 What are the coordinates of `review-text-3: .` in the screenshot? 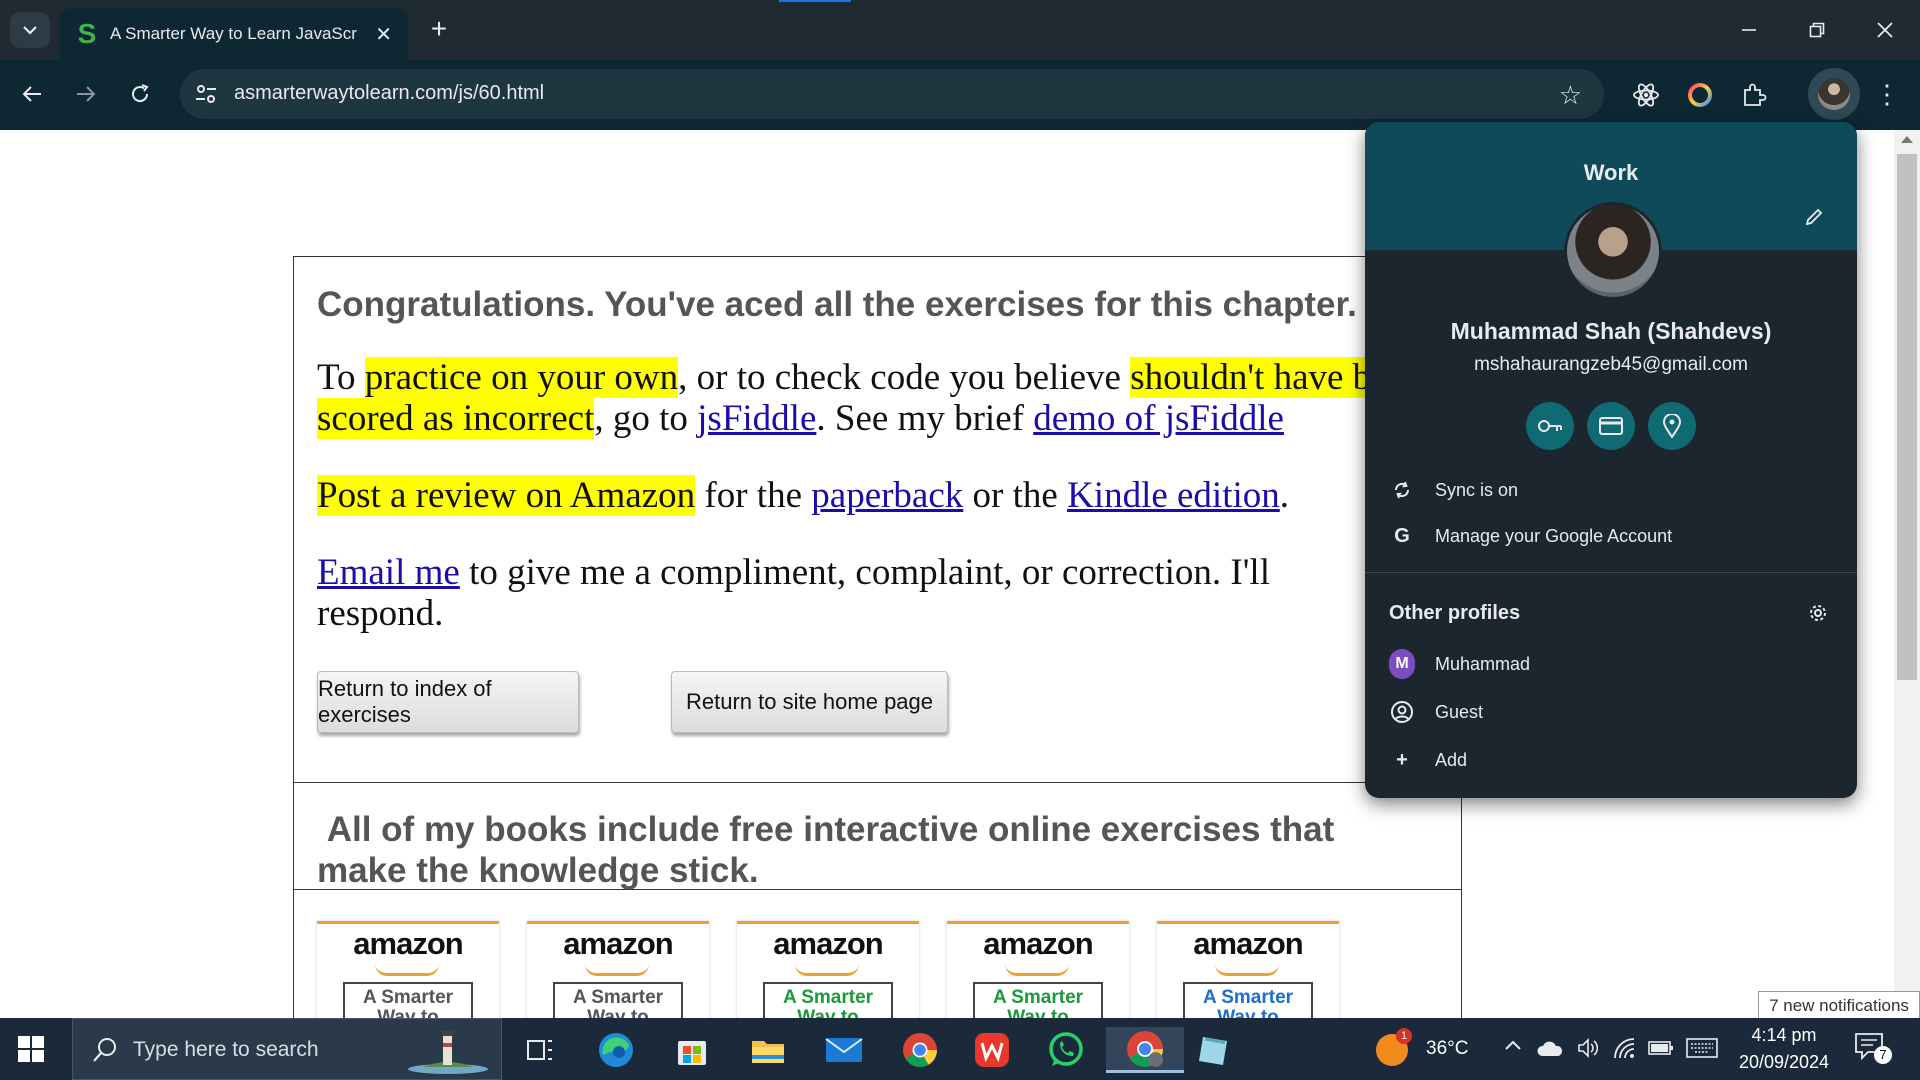 It's located at (1284, 495).